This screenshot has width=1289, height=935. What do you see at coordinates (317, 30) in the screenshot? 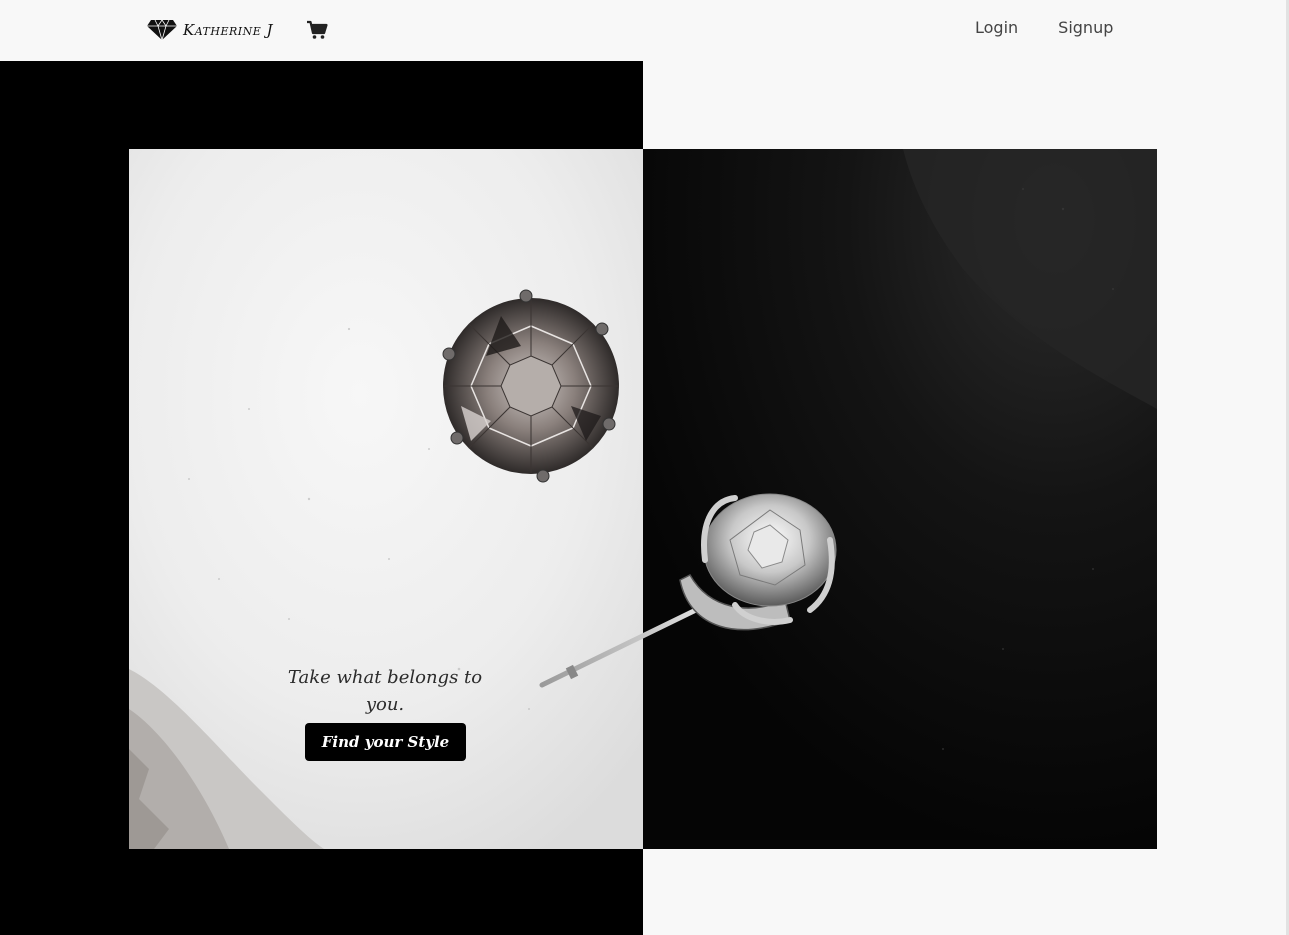
I see `shopping-cart-icon` at bounding box center [317, 30].